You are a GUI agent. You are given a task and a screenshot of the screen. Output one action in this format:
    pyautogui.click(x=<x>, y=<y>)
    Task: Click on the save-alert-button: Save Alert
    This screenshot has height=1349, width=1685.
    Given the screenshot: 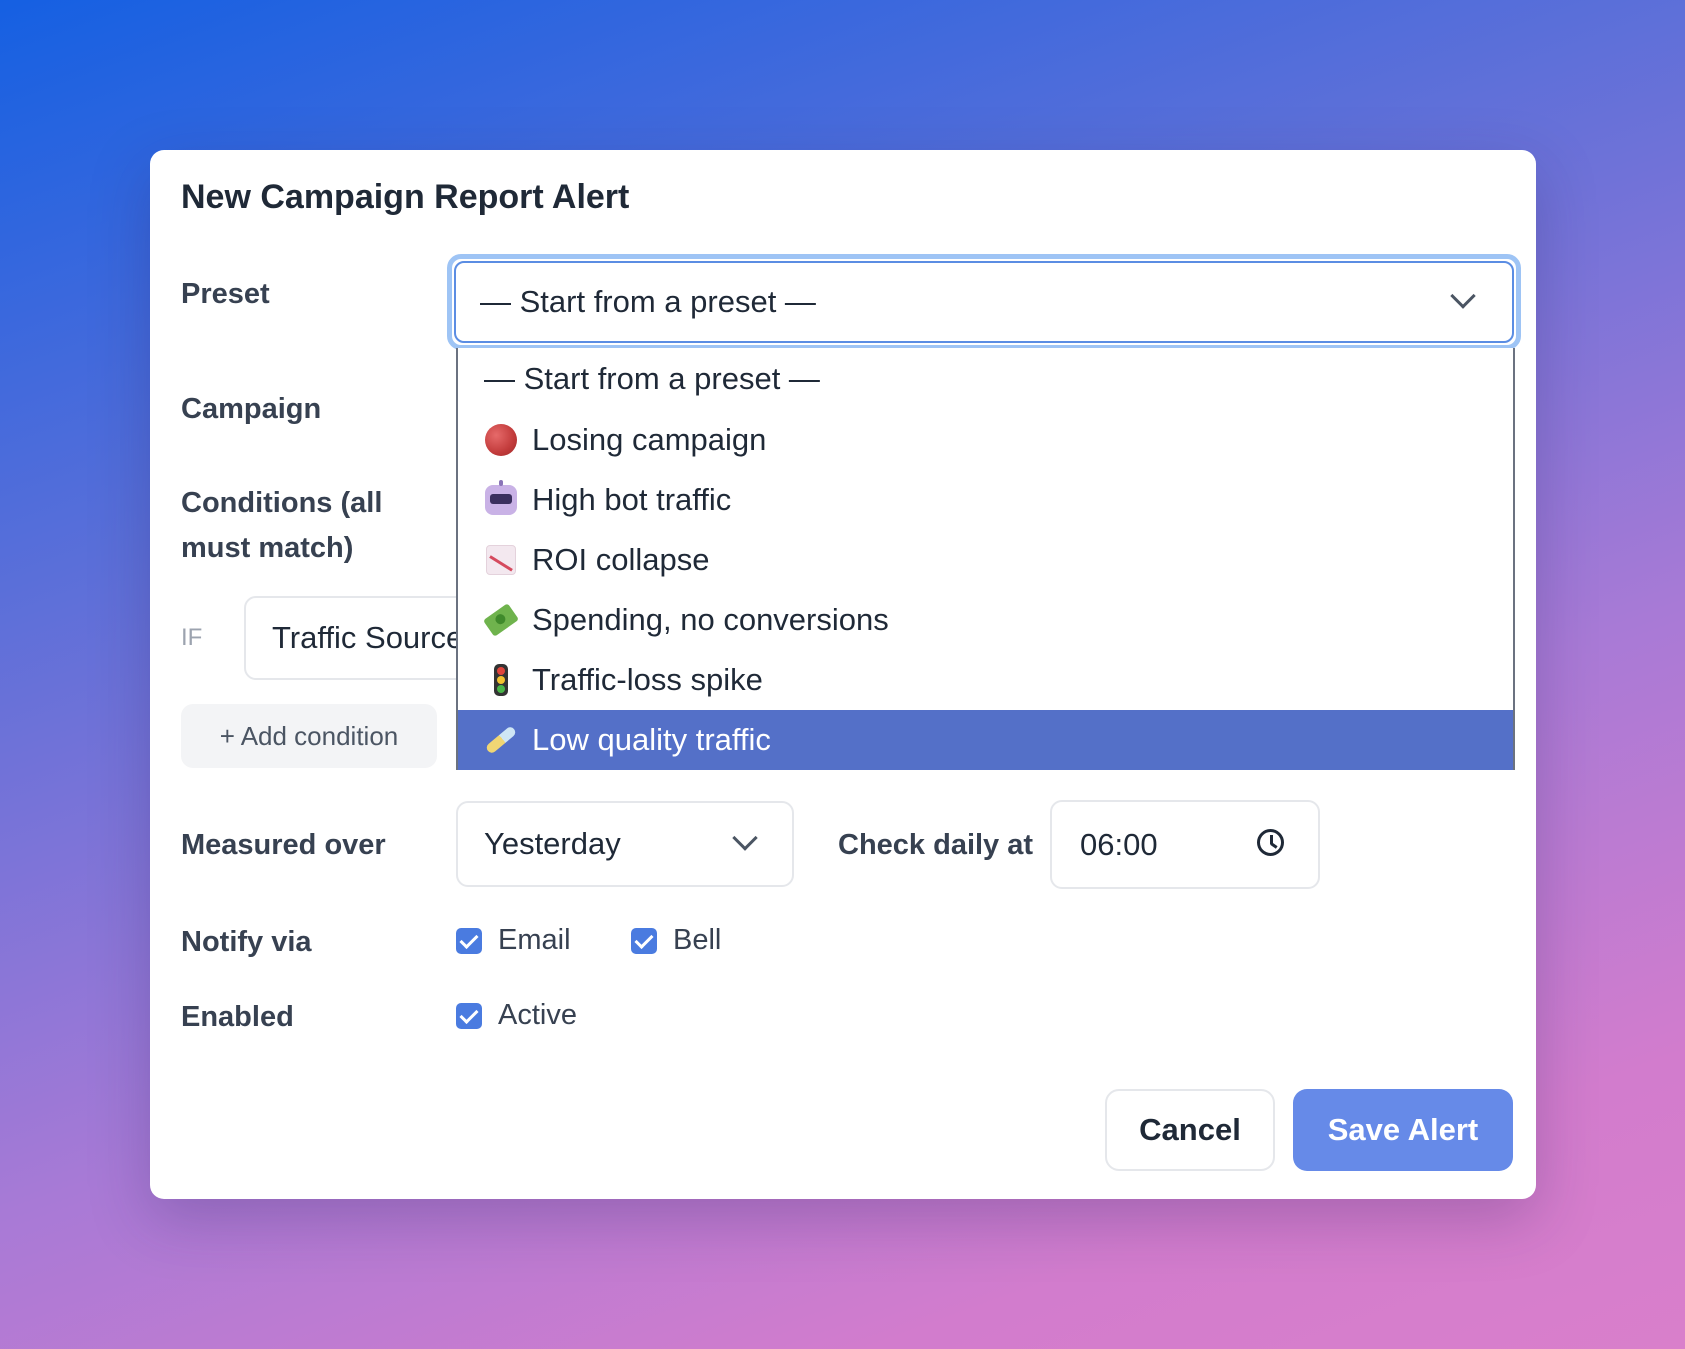 What is the action you would take?
    pyautogui.click(x=1403, y=1130)
    